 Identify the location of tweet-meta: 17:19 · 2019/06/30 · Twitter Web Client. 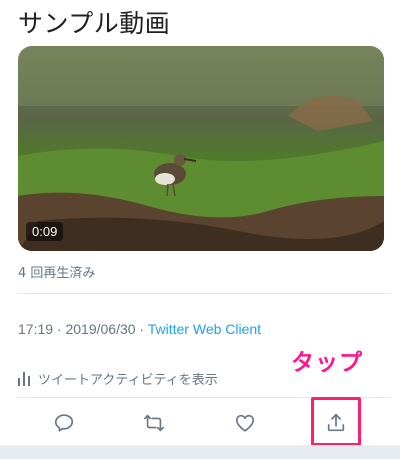
(139, 329).